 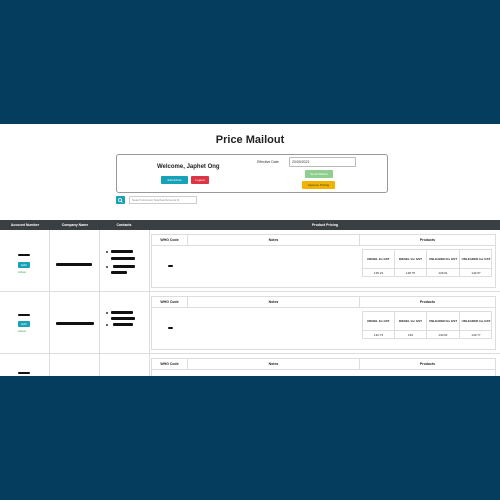 I want to click on search-icon, so click(x=120, y=200).